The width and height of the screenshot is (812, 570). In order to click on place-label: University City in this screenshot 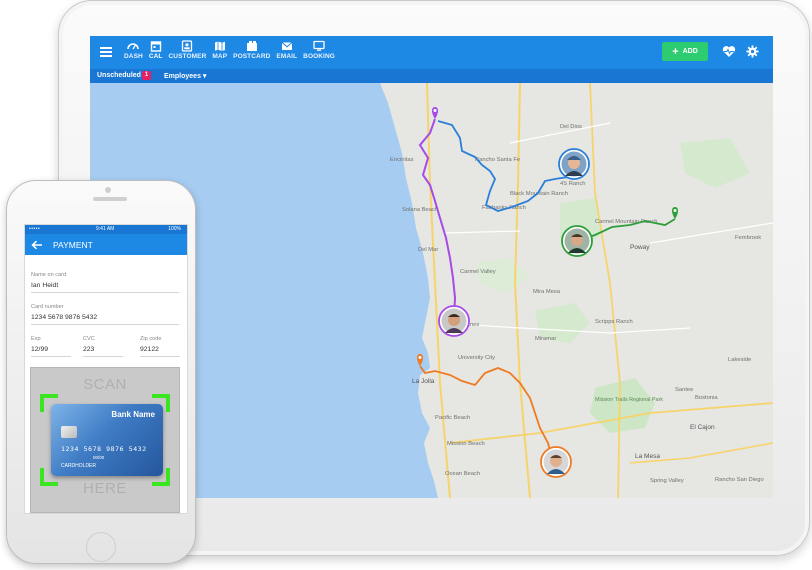, I will do `click(476, 358)`.